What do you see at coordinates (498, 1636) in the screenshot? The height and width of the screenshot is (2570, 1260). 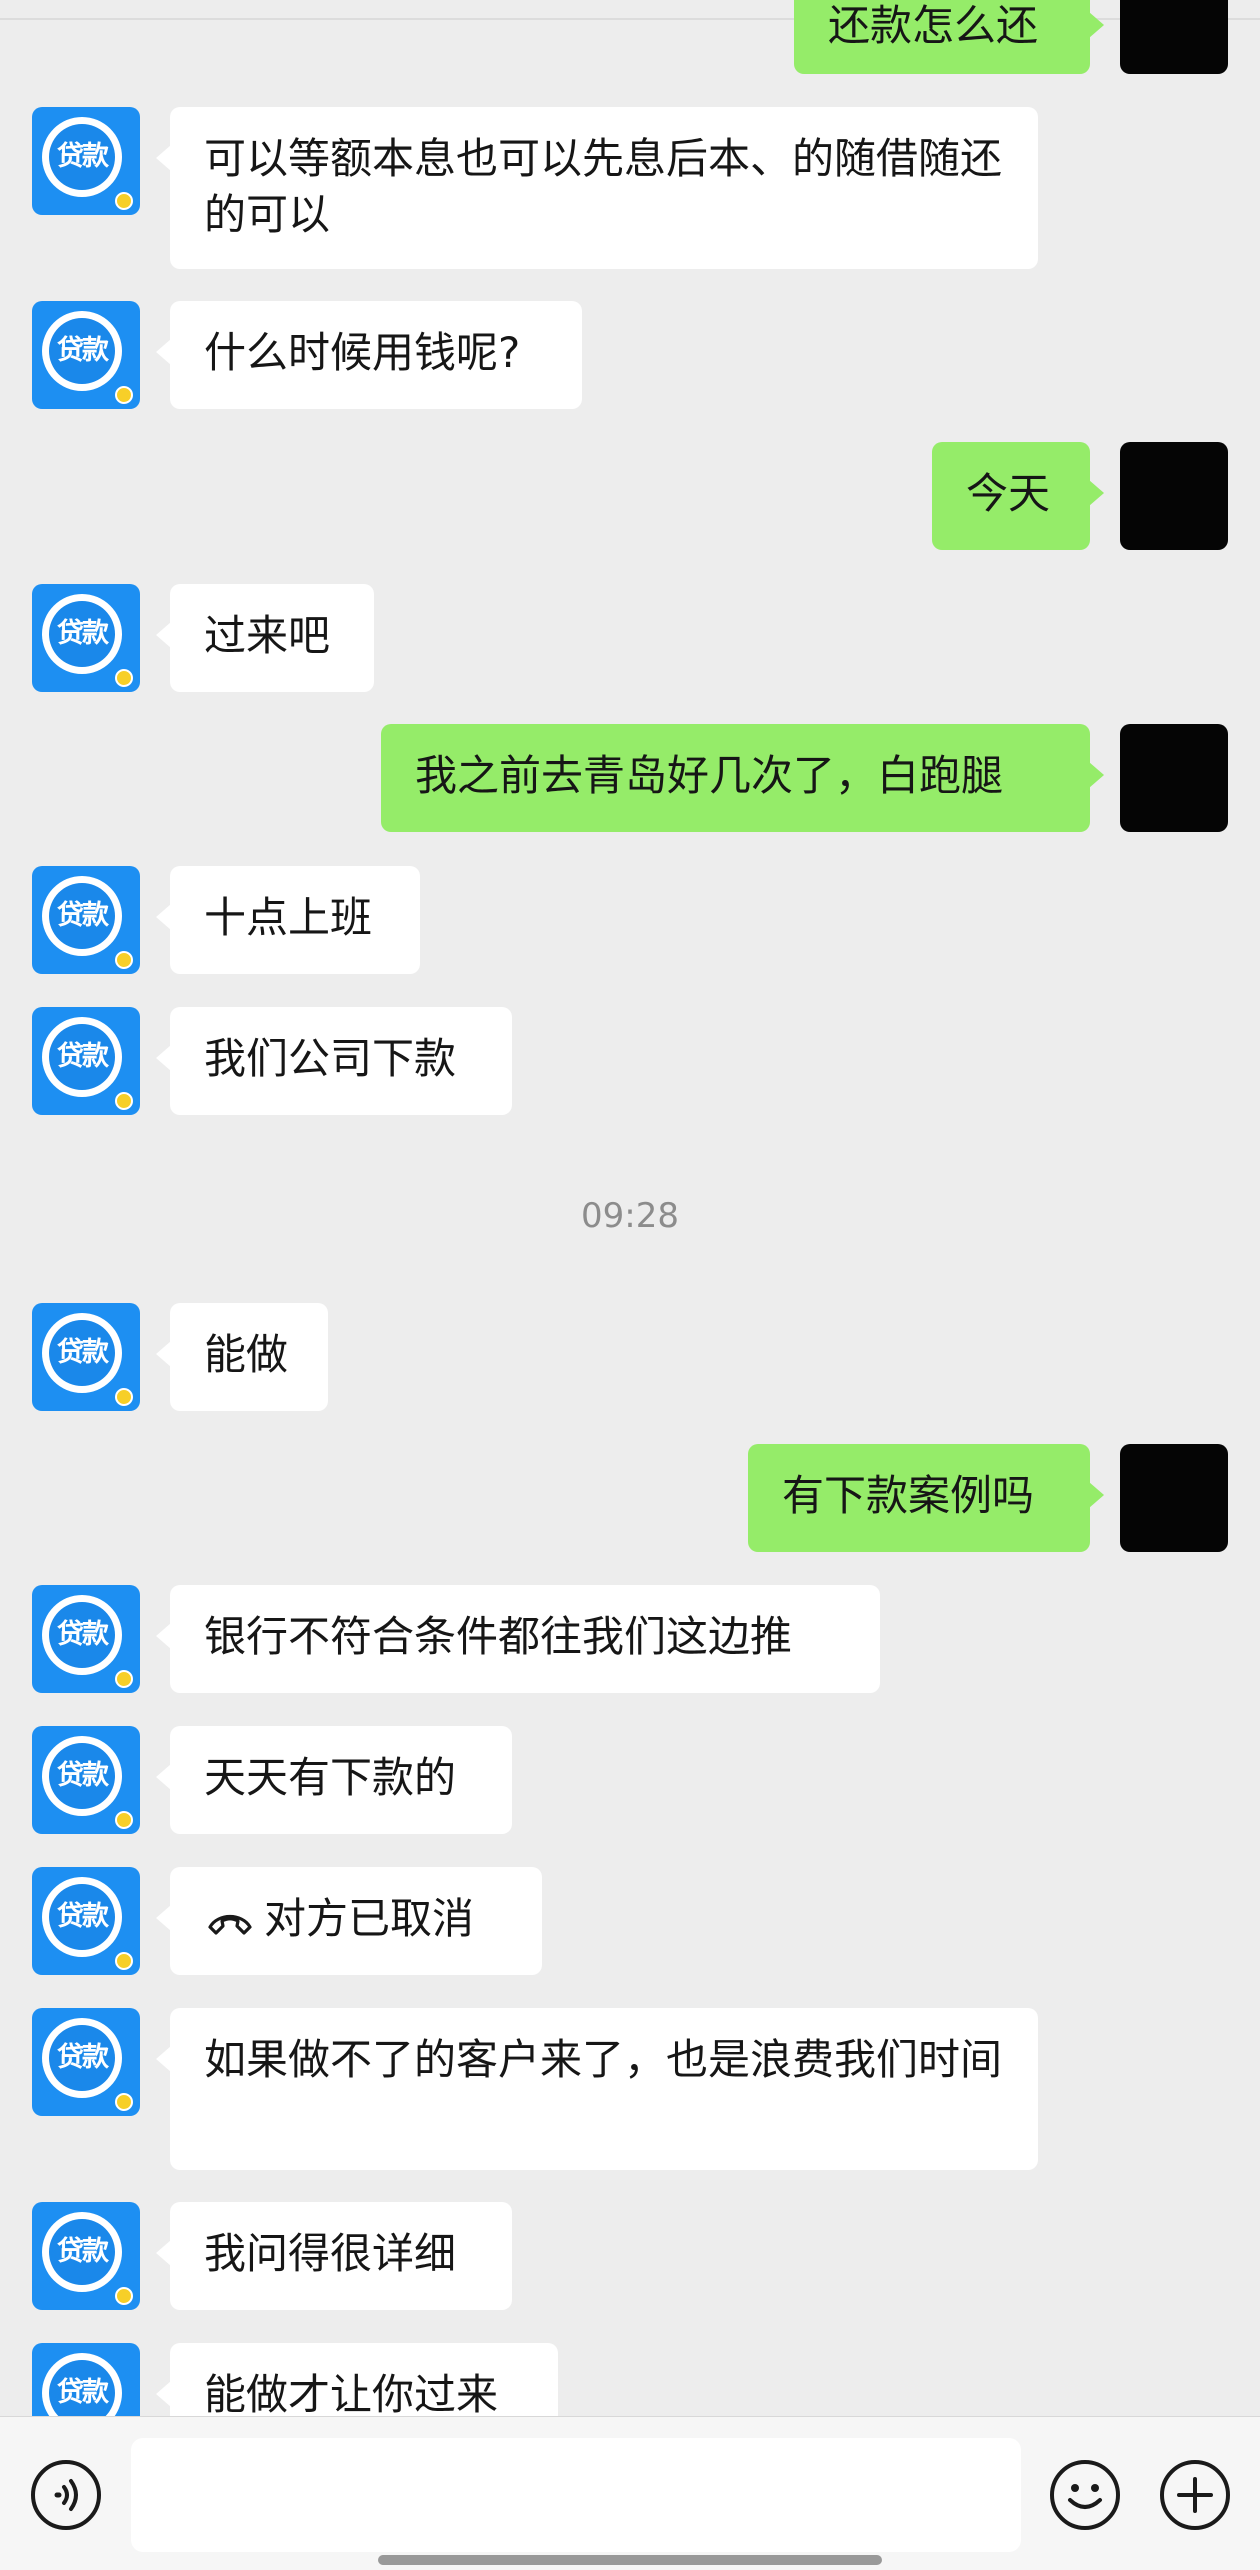 I see `message-text: 银行不符合条件都往我们这边推` at bounding box center [498, 1636].